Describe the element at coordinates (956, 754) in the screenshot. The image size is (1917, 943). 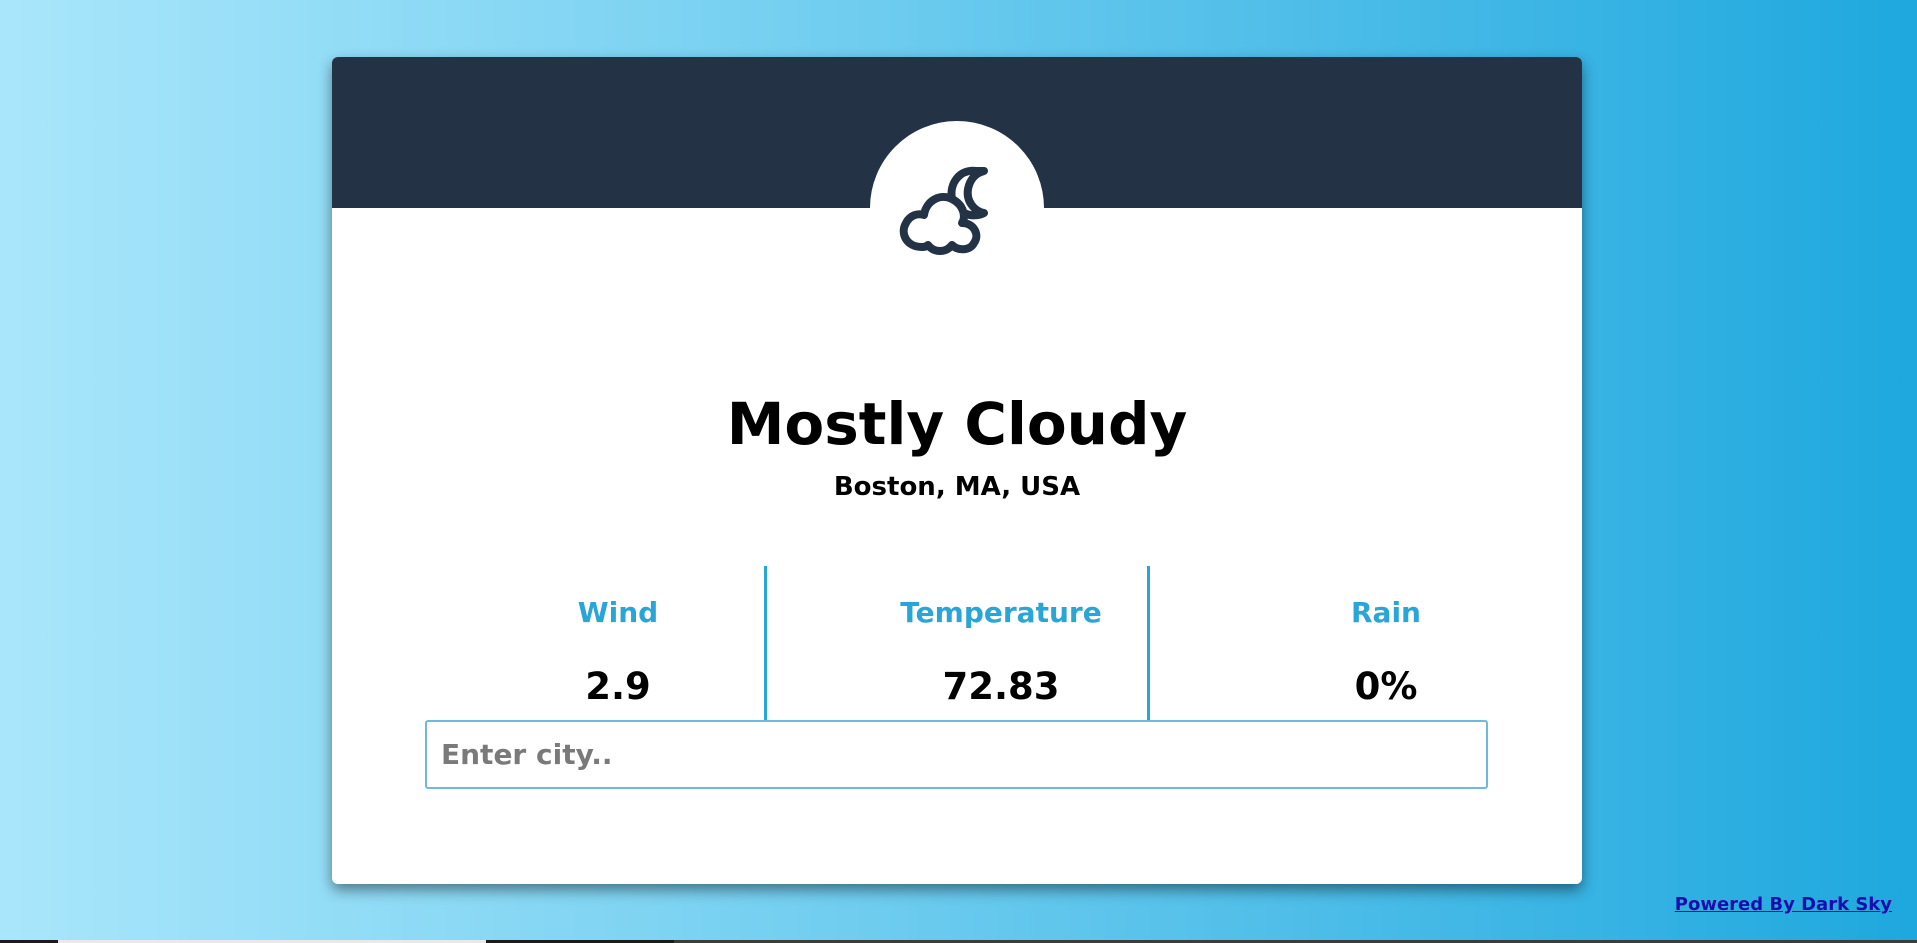
I see `city-search-input` at that location.